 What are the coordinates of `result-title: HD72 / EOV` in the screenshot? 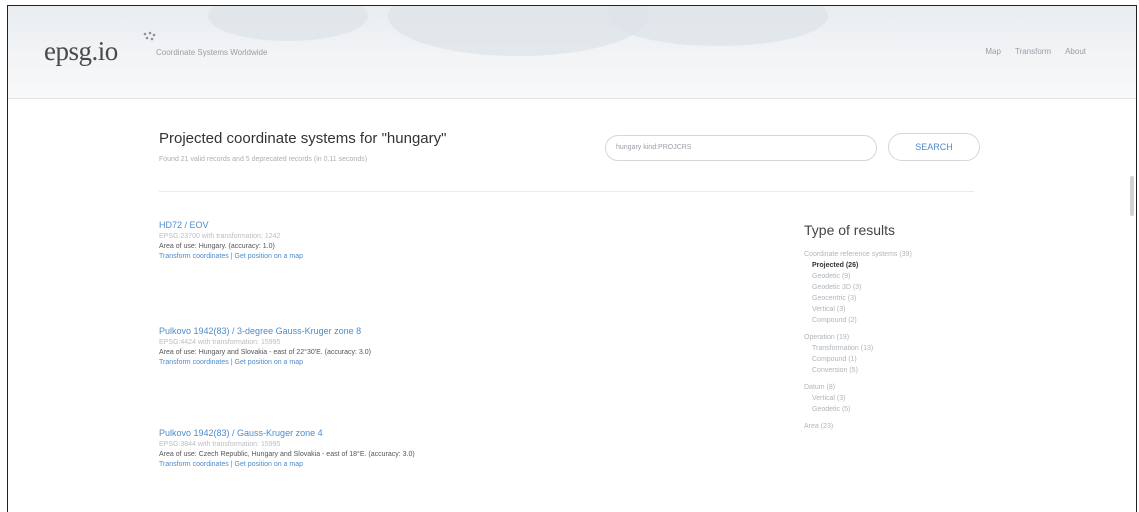 It's located at (231, 225).